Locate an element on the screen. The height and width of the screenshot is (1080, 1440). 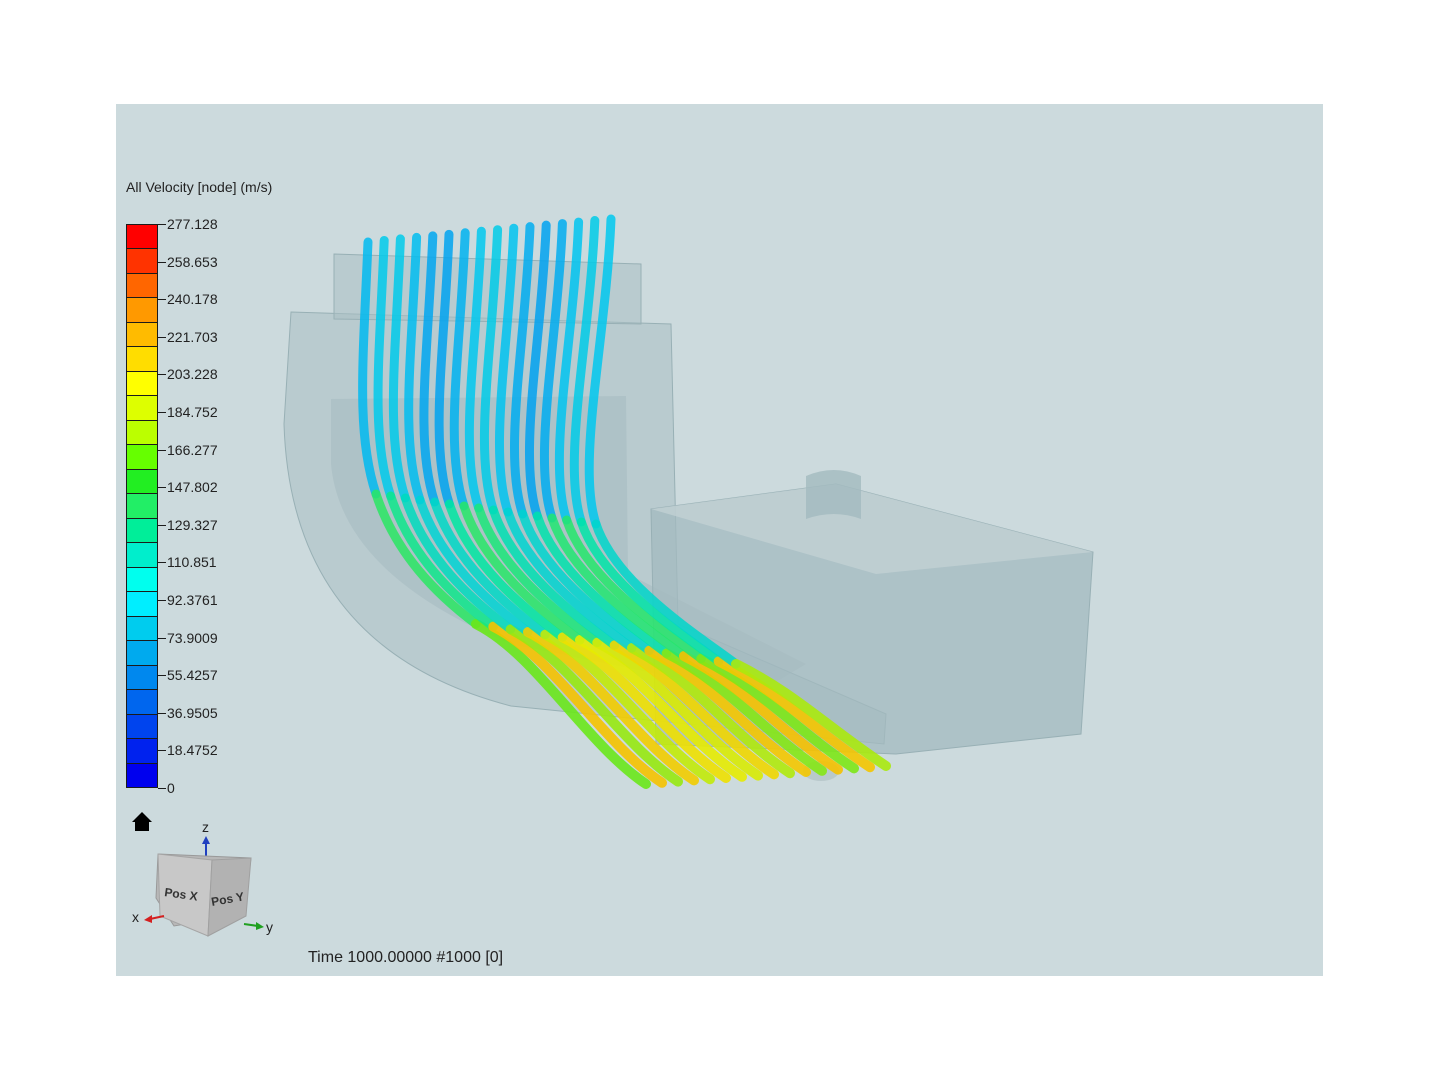
color-bar is located at coordinates (142, 506).